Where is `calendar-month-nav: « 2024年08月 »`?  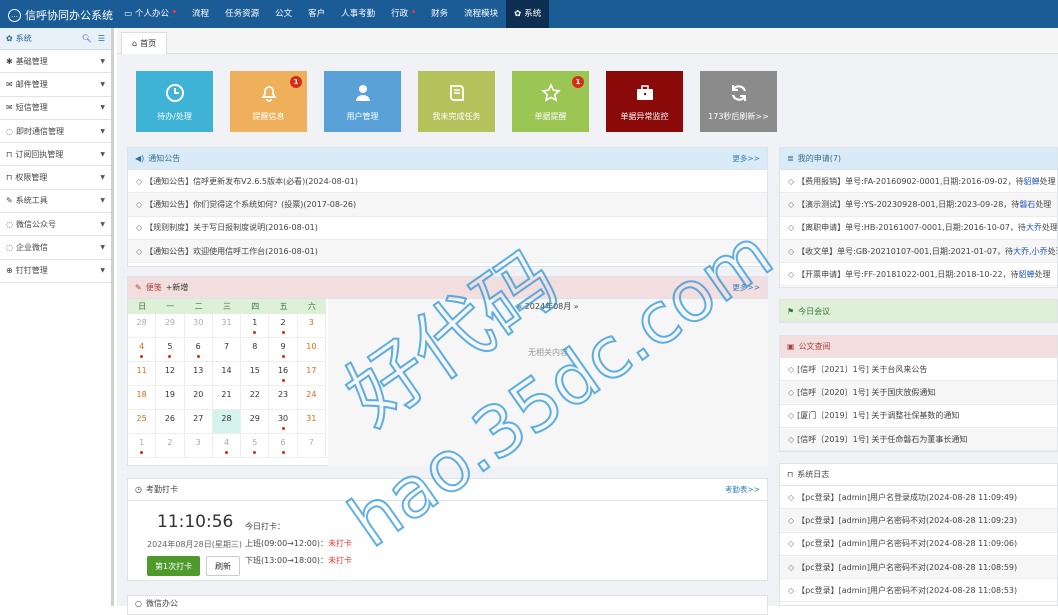 calendar-month-nav: « 2024年08月 » is located at coordinates (548, 307).